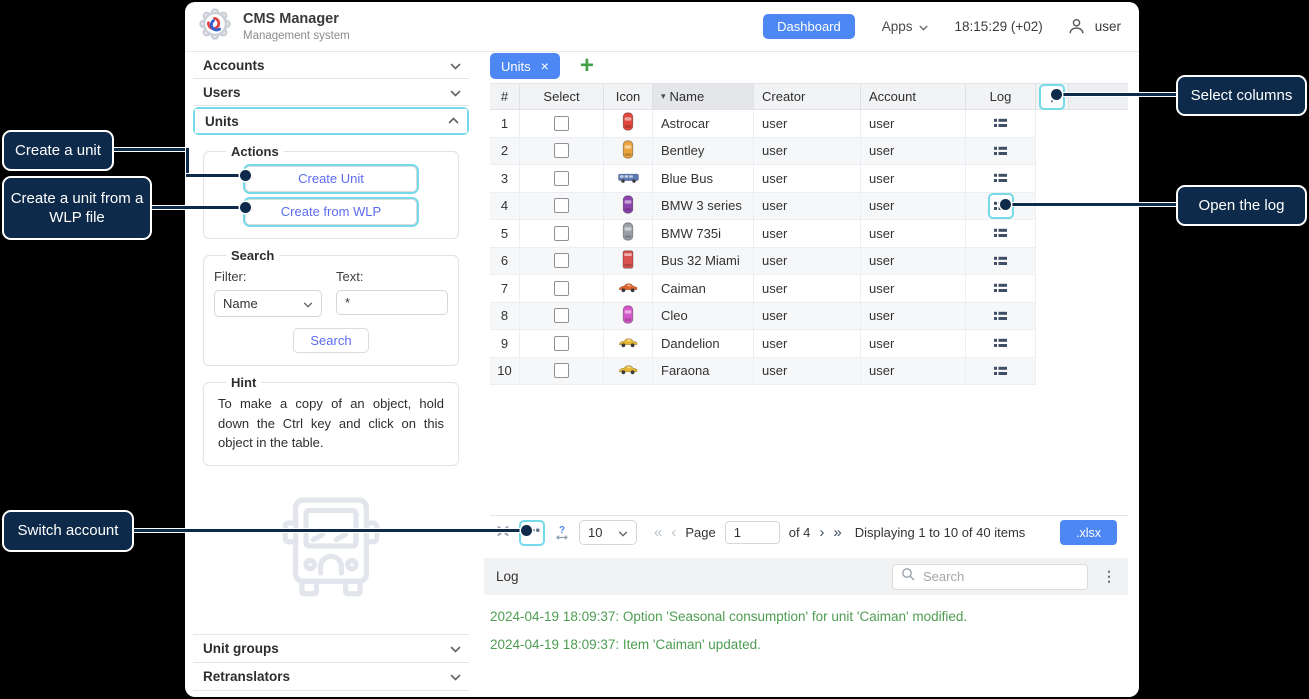 This screenshot has height=699, width=1309. Describe the element at coordinates (687, 96) in the screenshot. I see `column-header-name-label: Name` at that location.